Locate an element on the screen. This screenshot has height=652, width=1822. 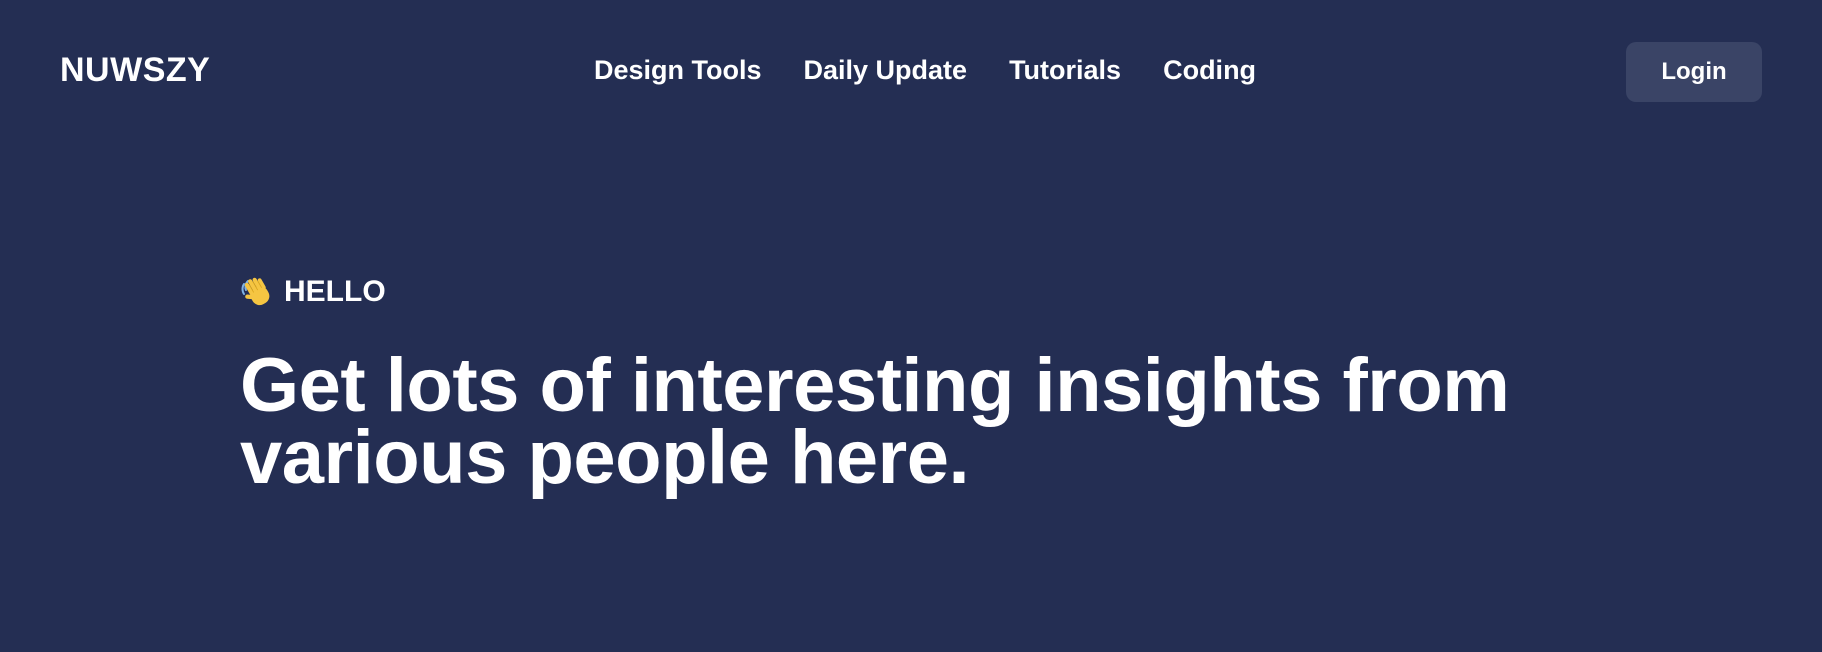
greeting-label: HELLO is located at coordinates (335, 291).